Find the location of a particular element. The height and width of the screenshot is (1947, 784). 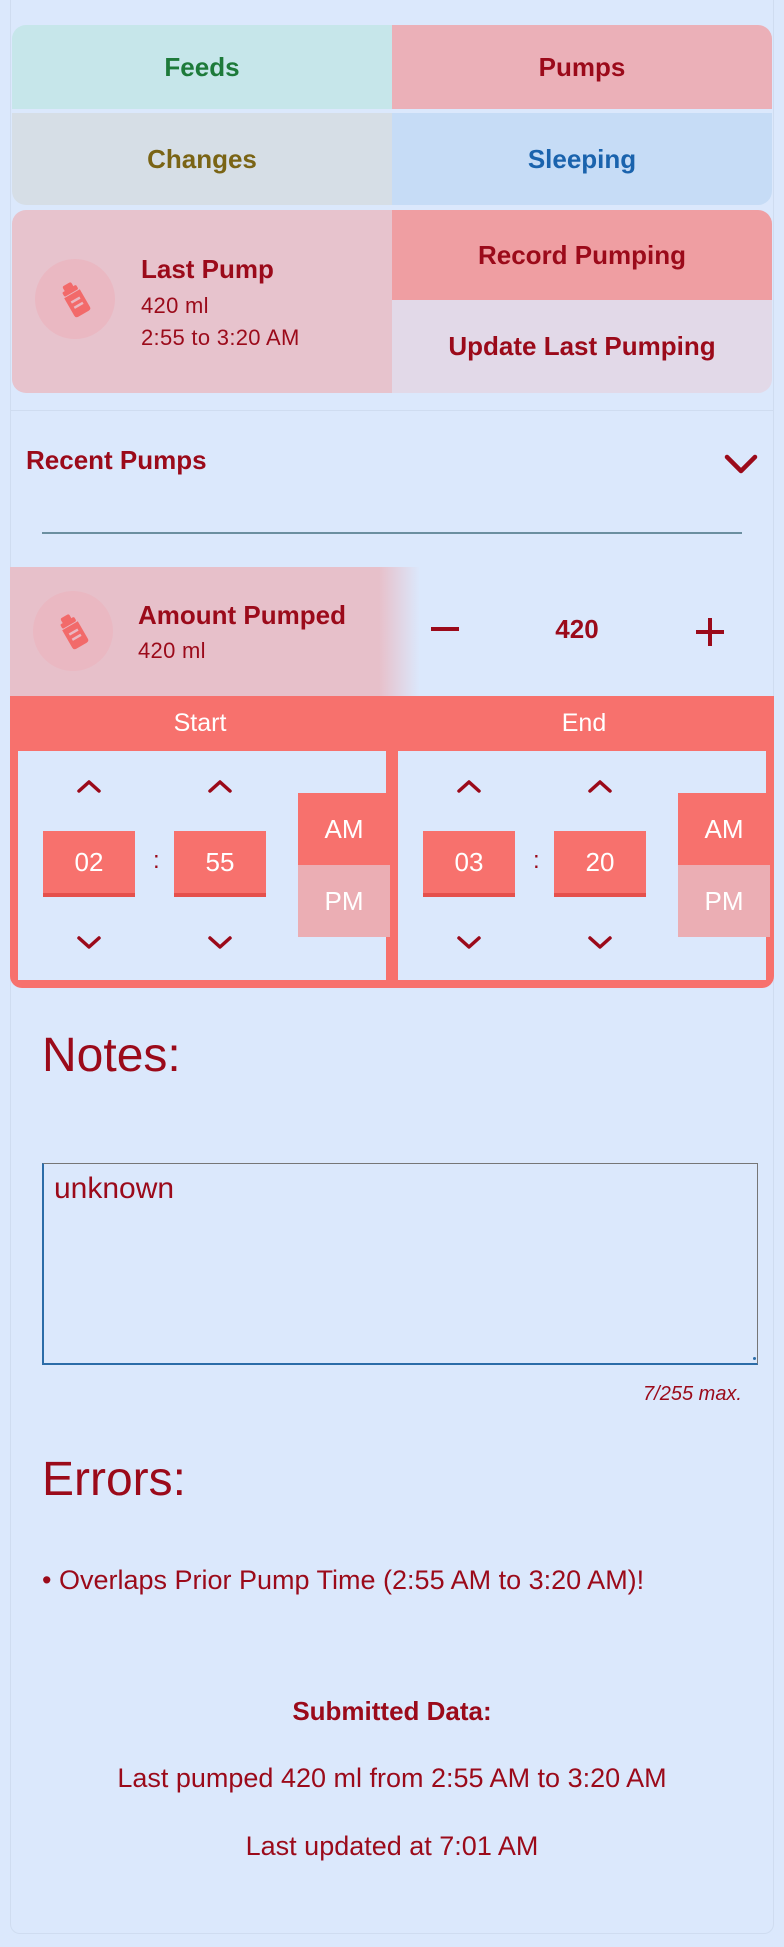

increment-button is located at coordinates (710, 632).